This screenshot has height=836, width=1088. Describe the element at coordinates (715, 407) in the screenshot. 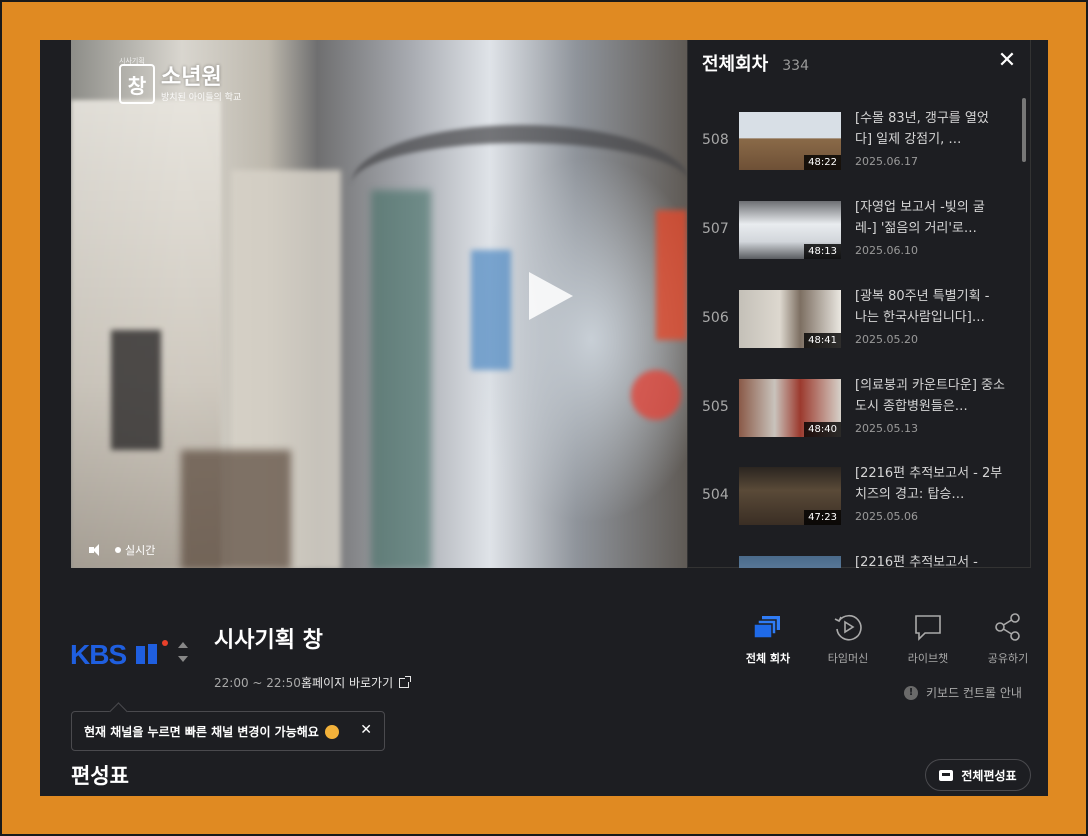

I see `episode-number: 505` at that location.